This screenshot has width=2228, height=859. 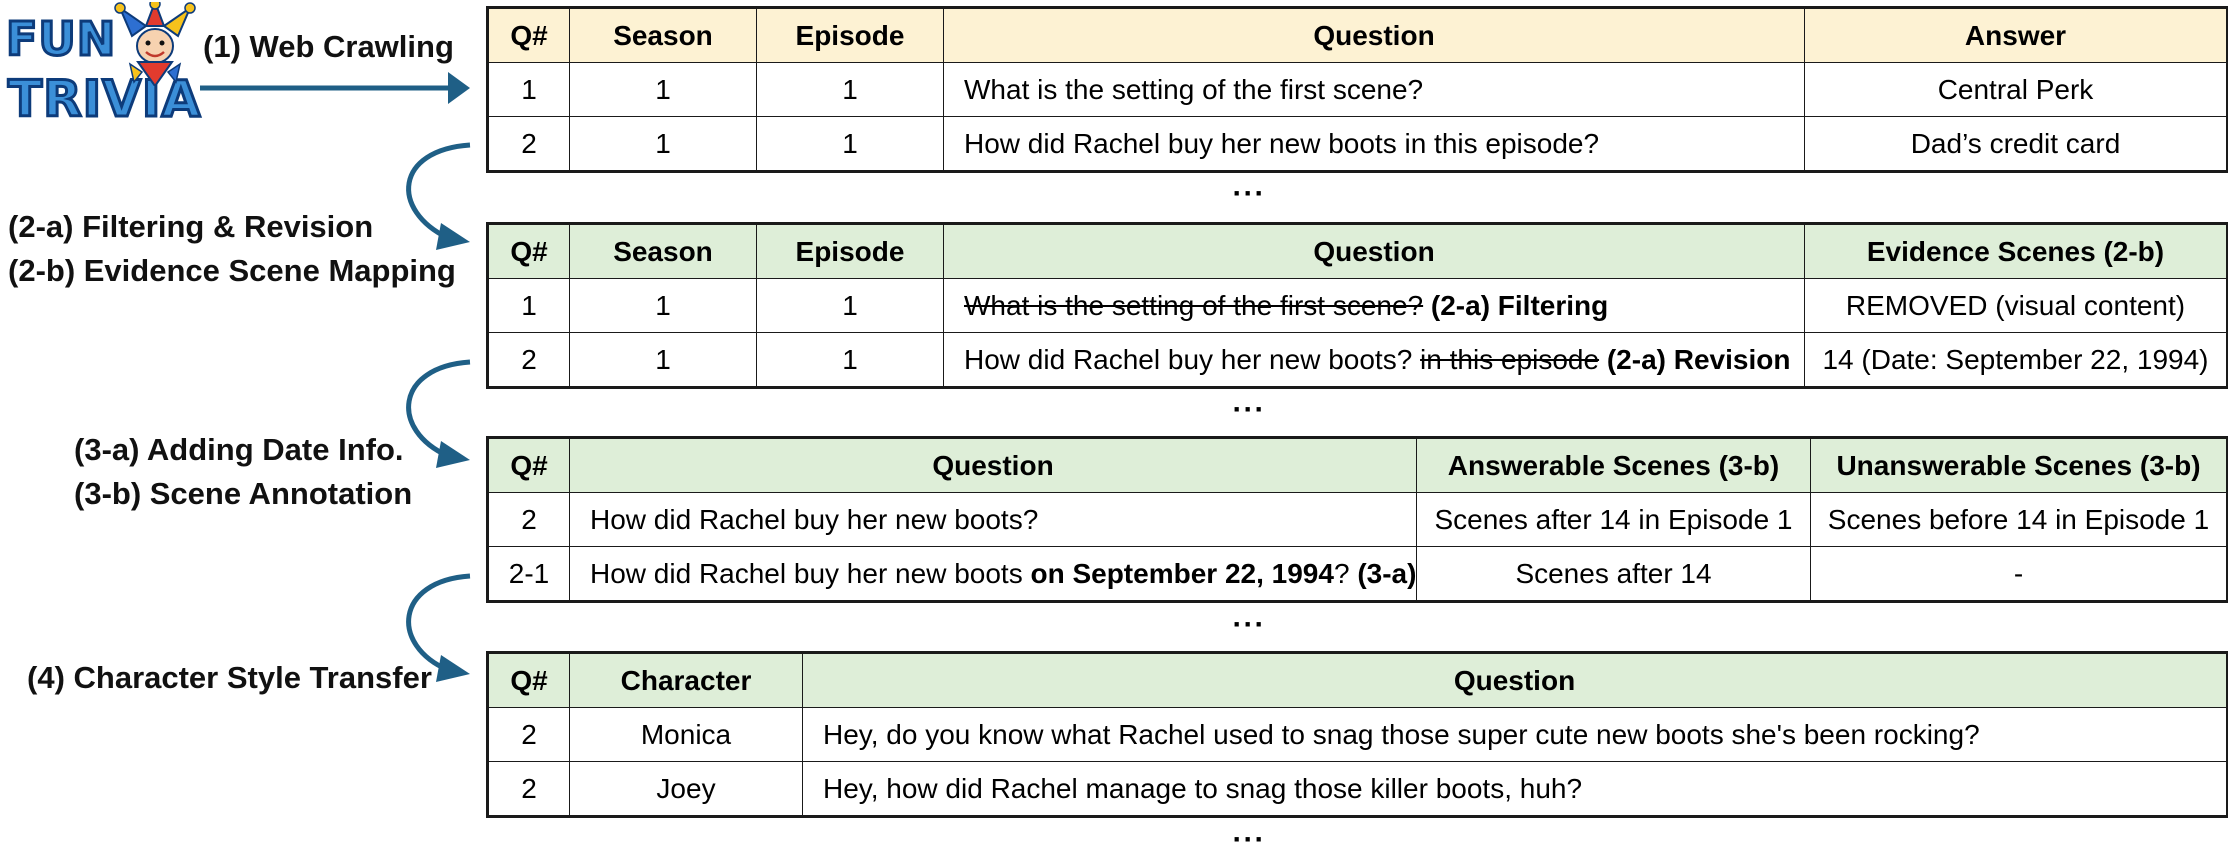 I want to click on table-header-row: Q# Season Episode Question Answer, so click(x=1357, y=35).